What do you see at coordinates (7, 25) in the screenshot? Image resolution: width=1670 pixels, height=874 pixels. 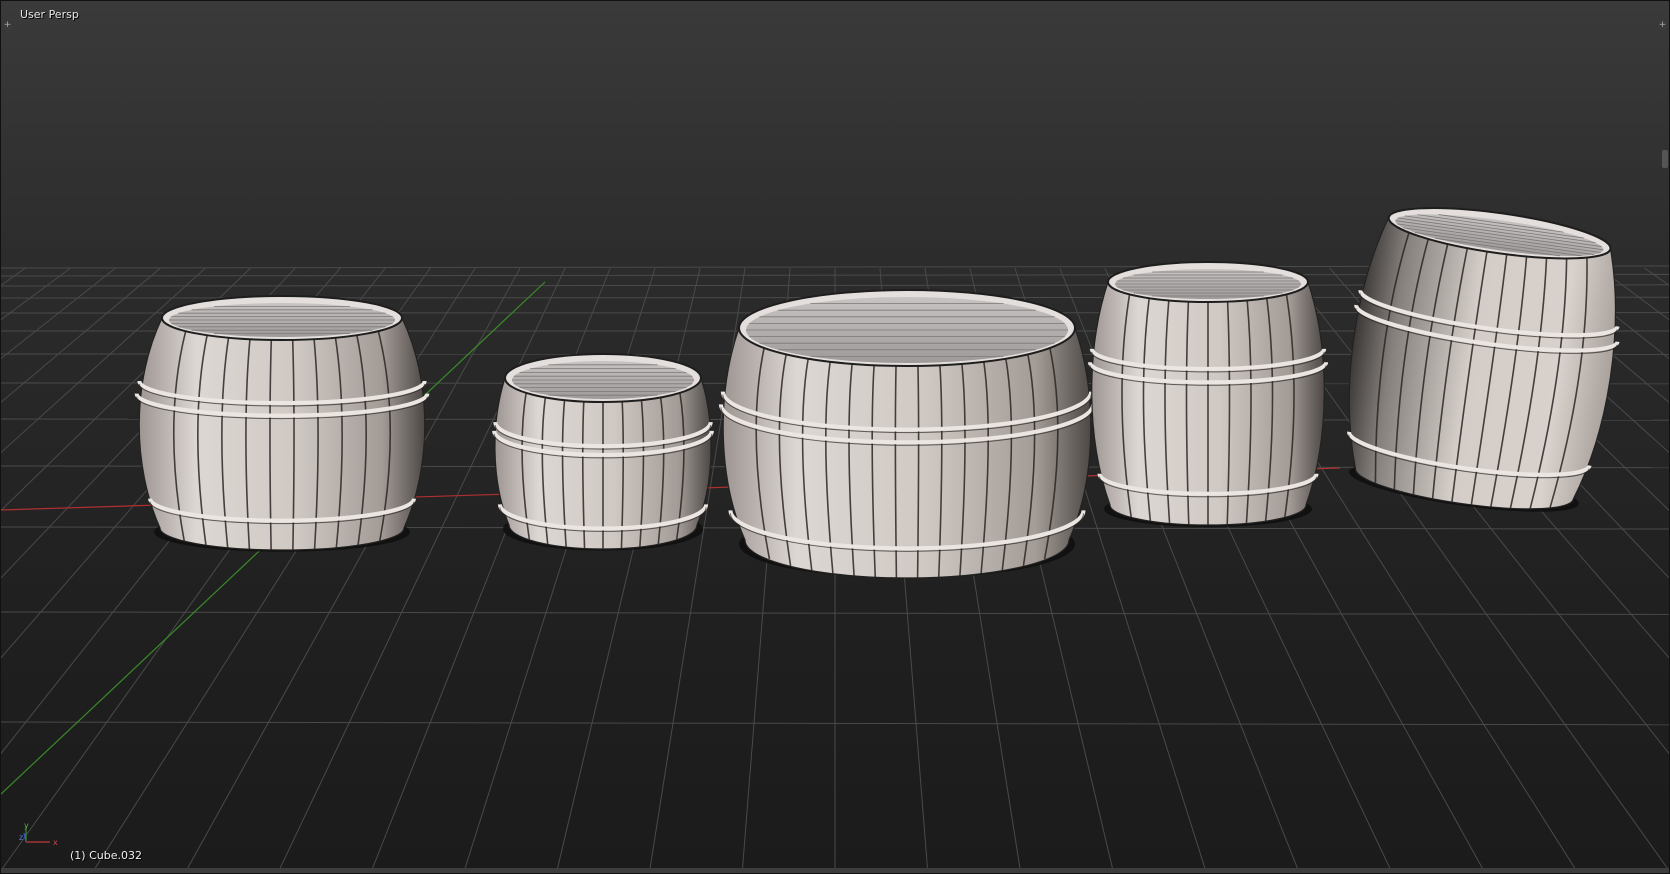 I see `area-split-handle-tl: +` at bounding box center [7, 25].